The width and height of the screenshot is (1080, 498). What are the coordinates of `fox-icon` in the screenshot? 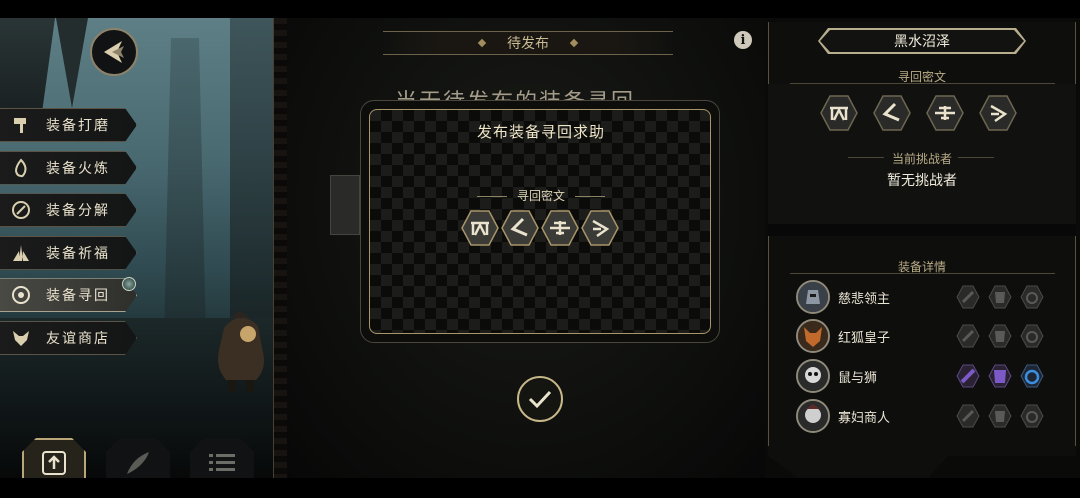 It's located at (21, 338).